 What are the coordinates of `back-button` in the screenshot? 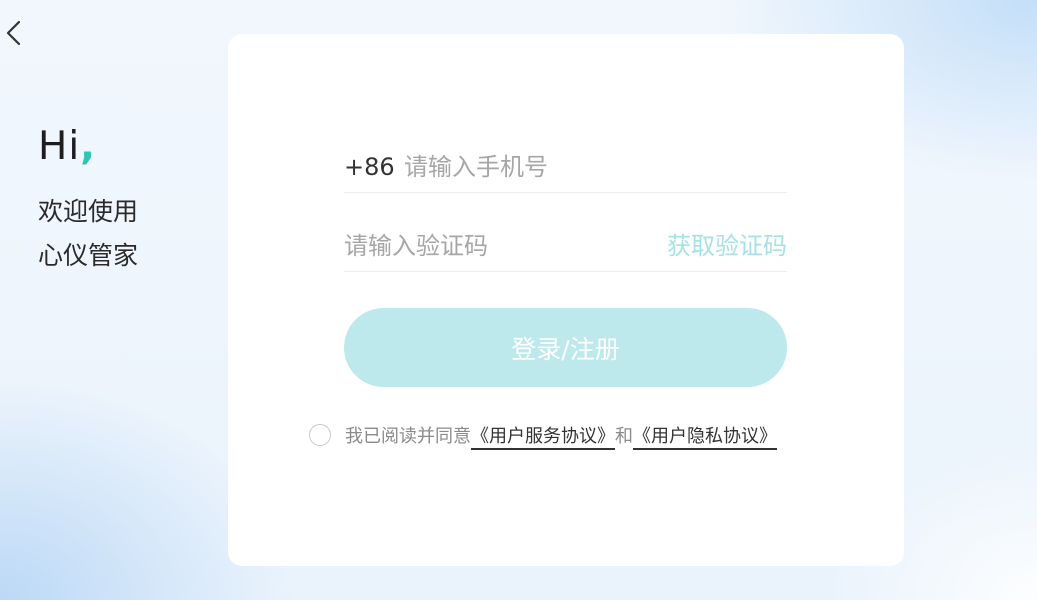 It's located at (13, 33).